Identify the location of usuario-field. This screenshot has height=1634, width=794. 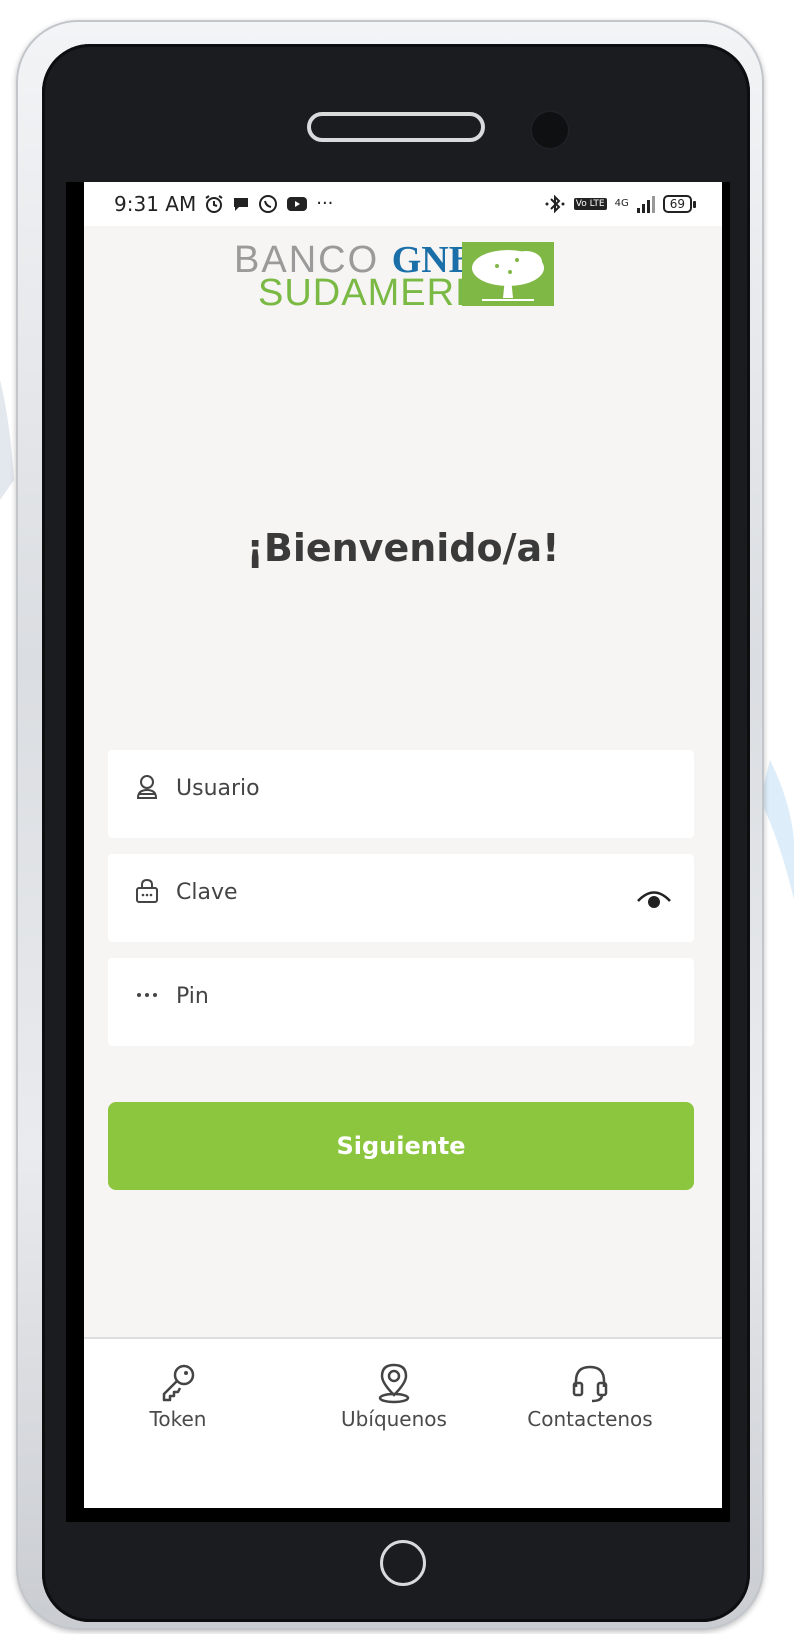
(401, 794).